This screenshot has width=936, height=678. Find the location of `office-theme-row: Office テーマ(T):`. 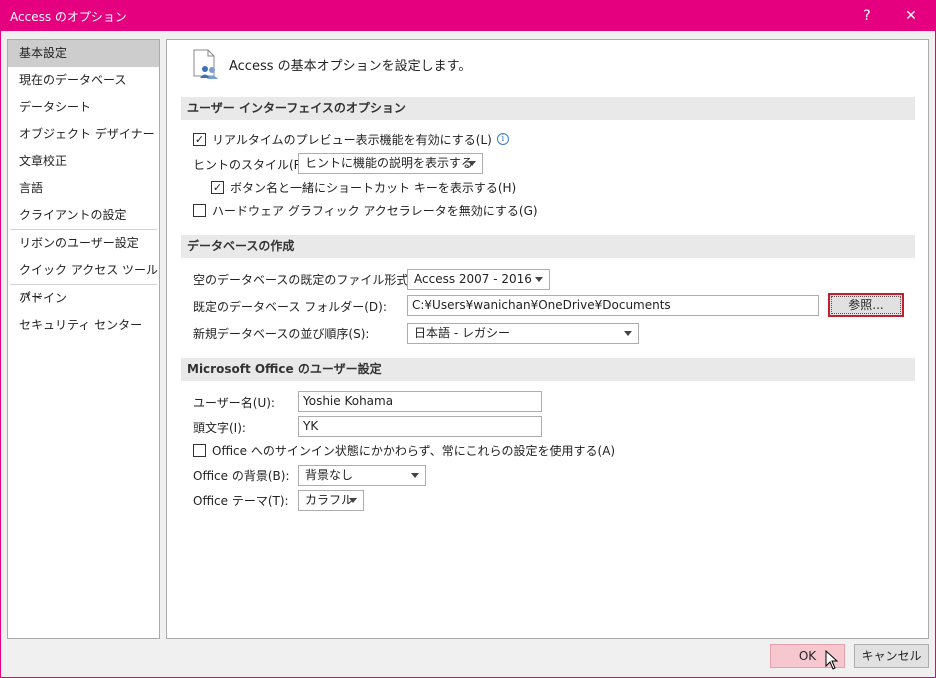

office-theme-row: Office テーマ(T): is located at coordinates (241, 500).